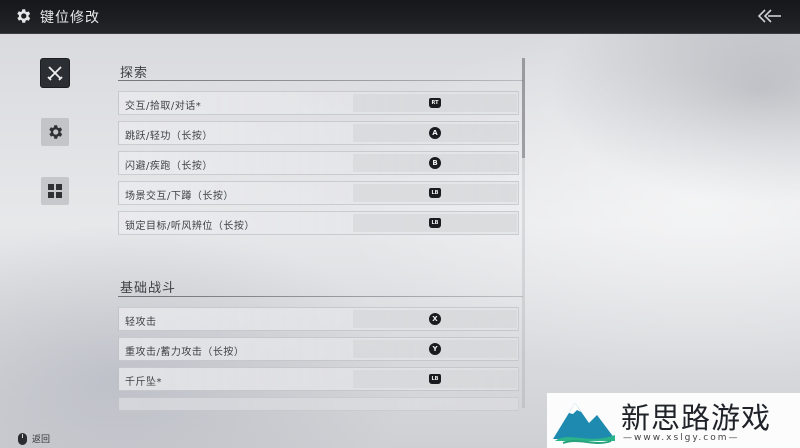 This screenshot has width=800, height=448. What do you see at coordinates (318, 404) in the screenshot?
I see `keybind-row` at bounding box center [318, 404].